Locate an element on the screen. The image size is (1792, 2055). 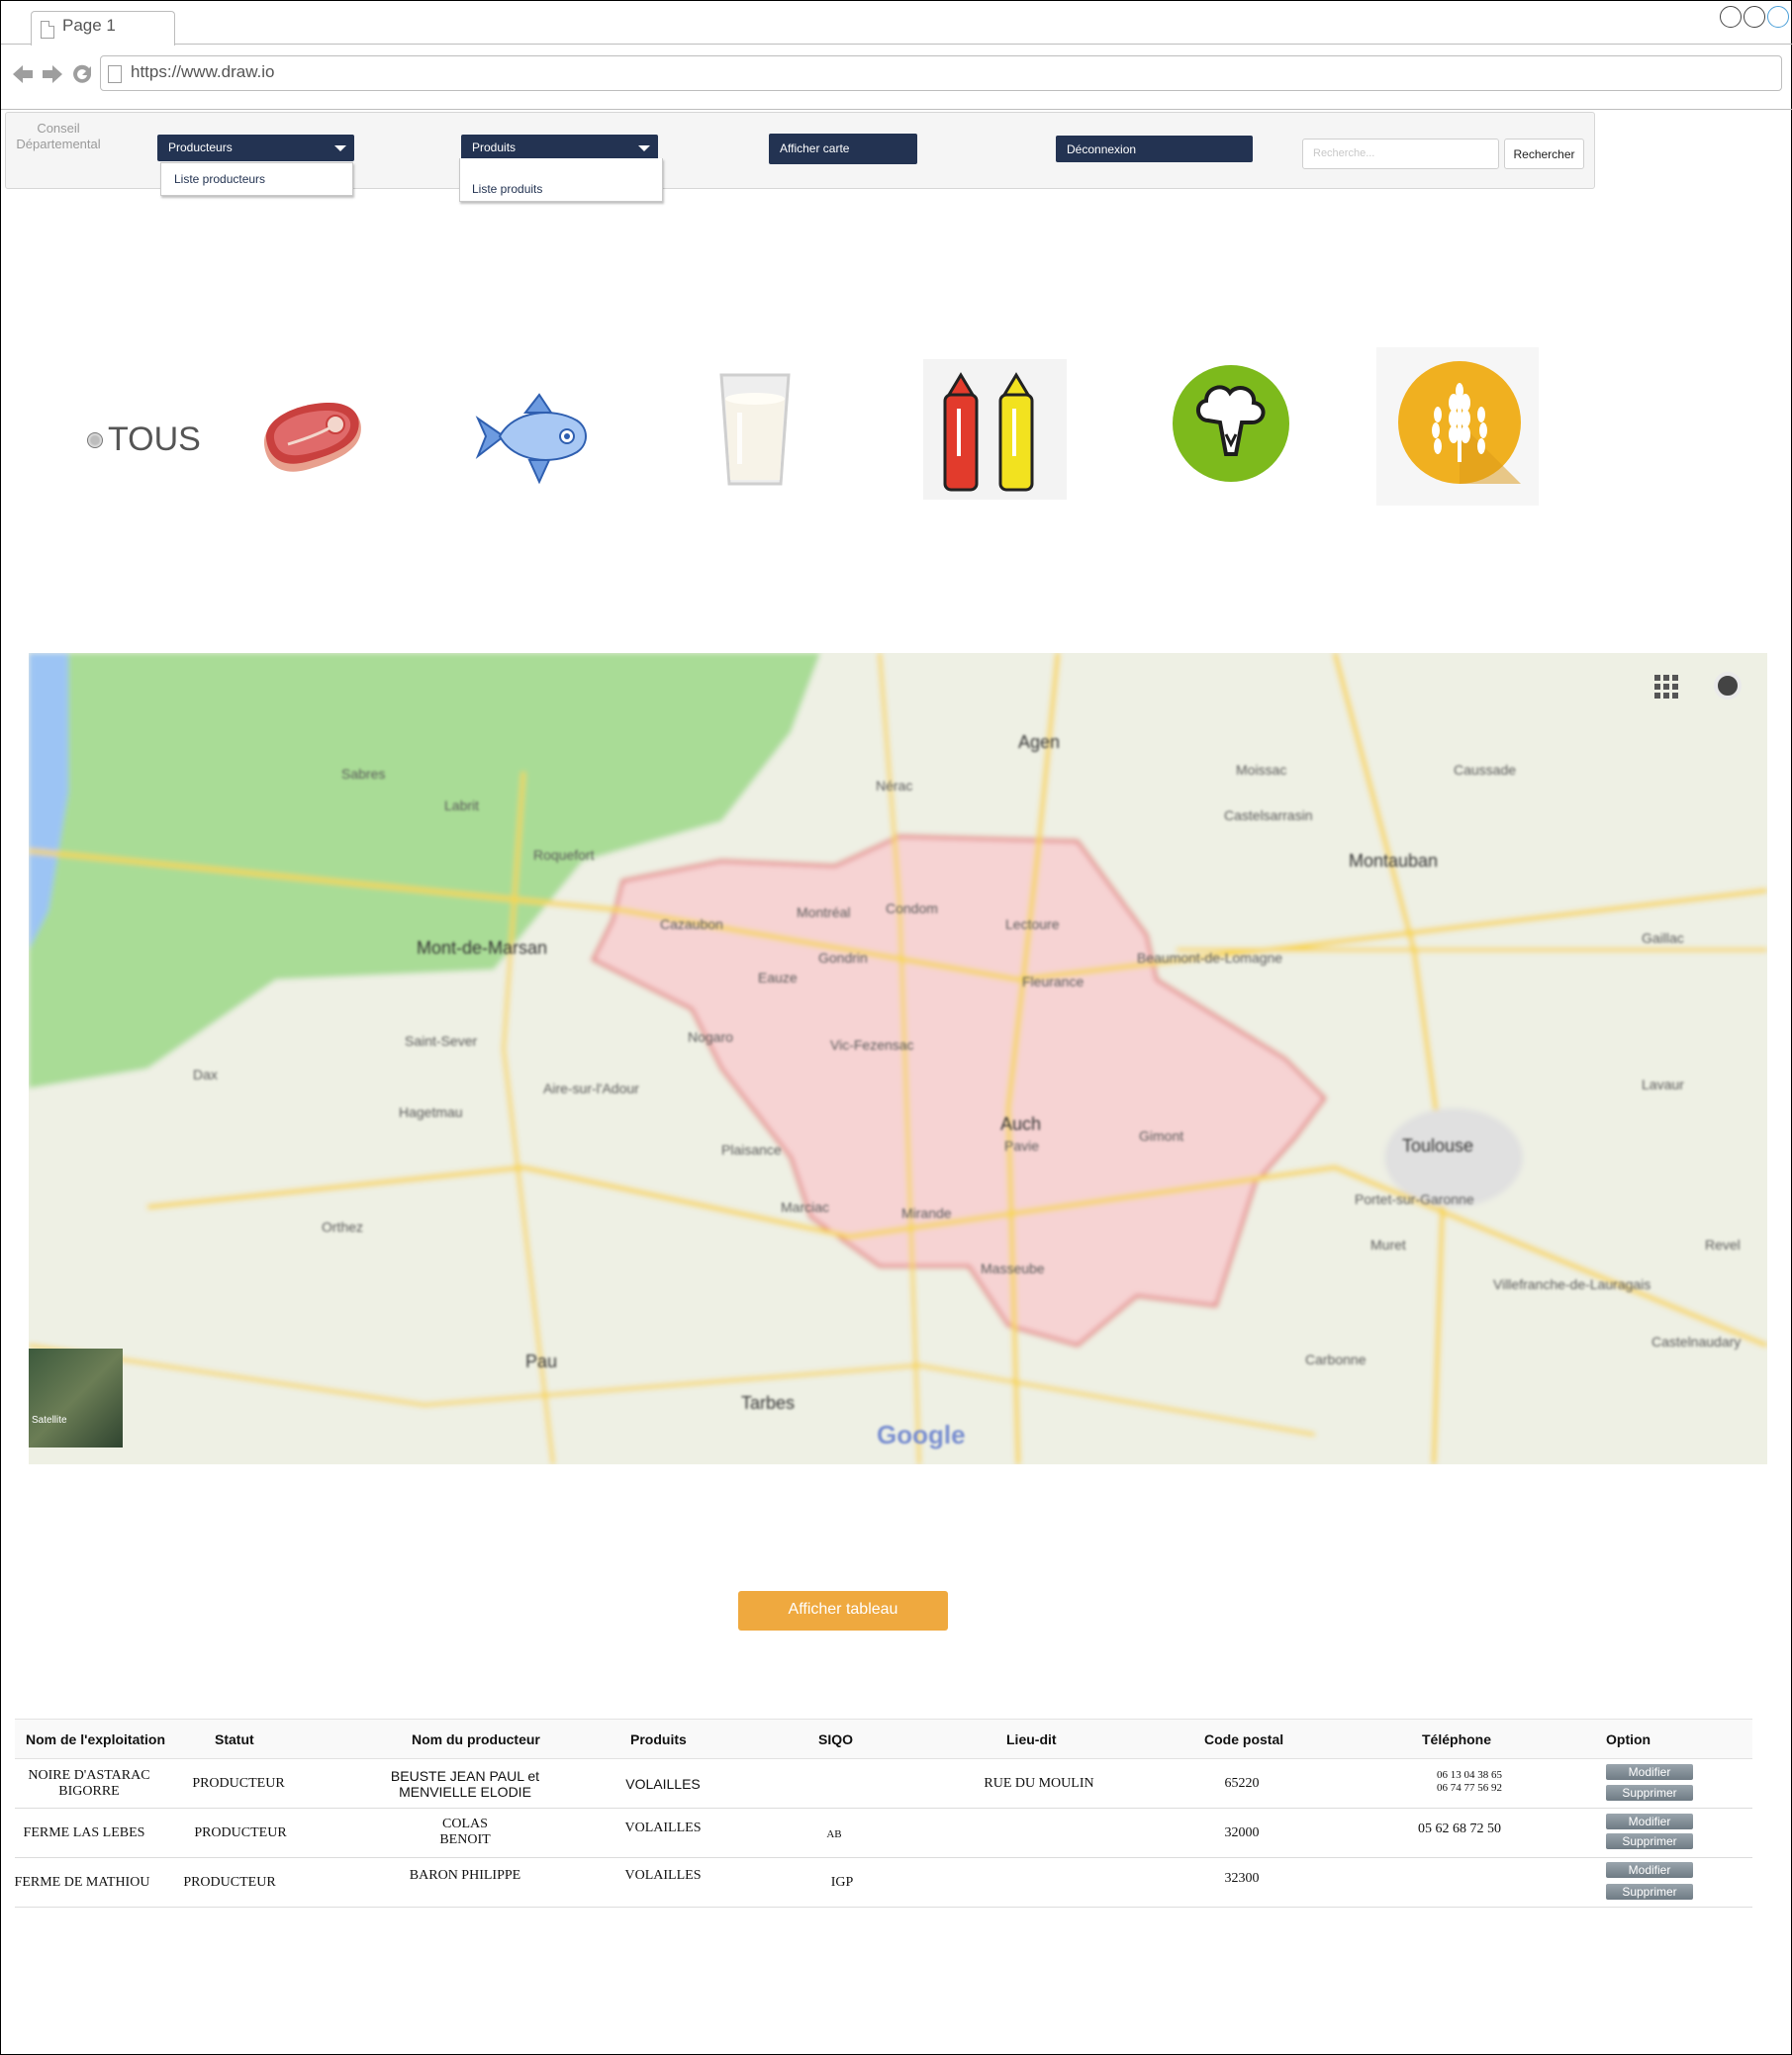
close-button is located at coordinates (1778, 17).